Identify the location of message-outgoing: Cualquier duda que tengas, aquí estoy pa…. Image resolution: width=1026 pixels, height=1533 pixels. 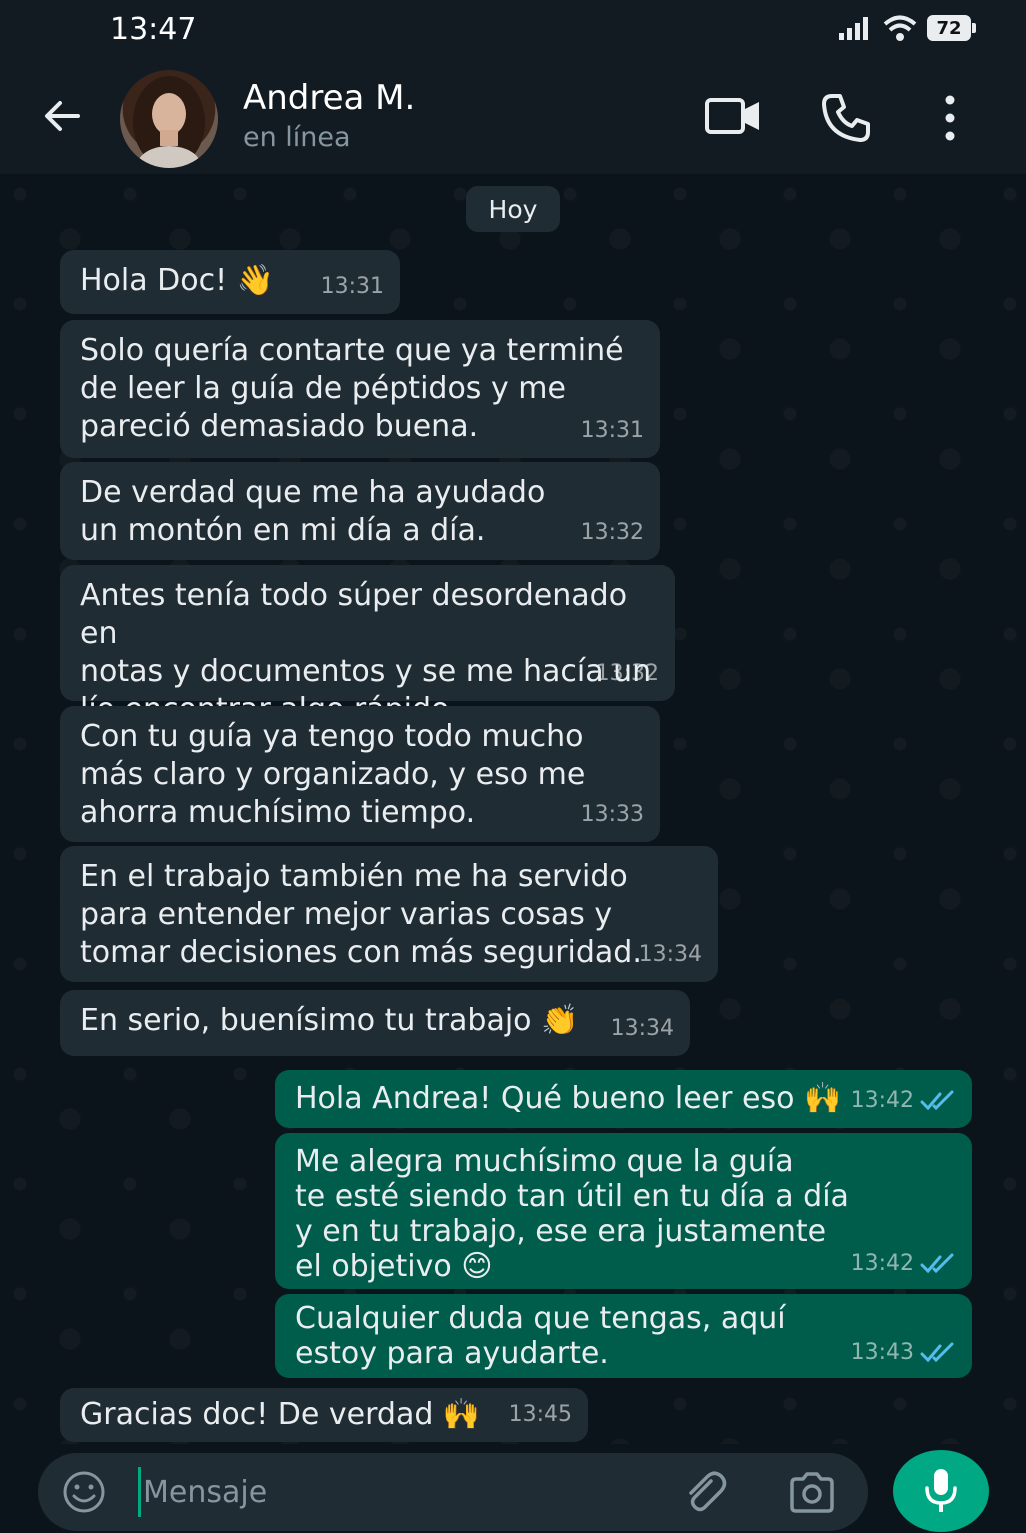
(623, 1336).